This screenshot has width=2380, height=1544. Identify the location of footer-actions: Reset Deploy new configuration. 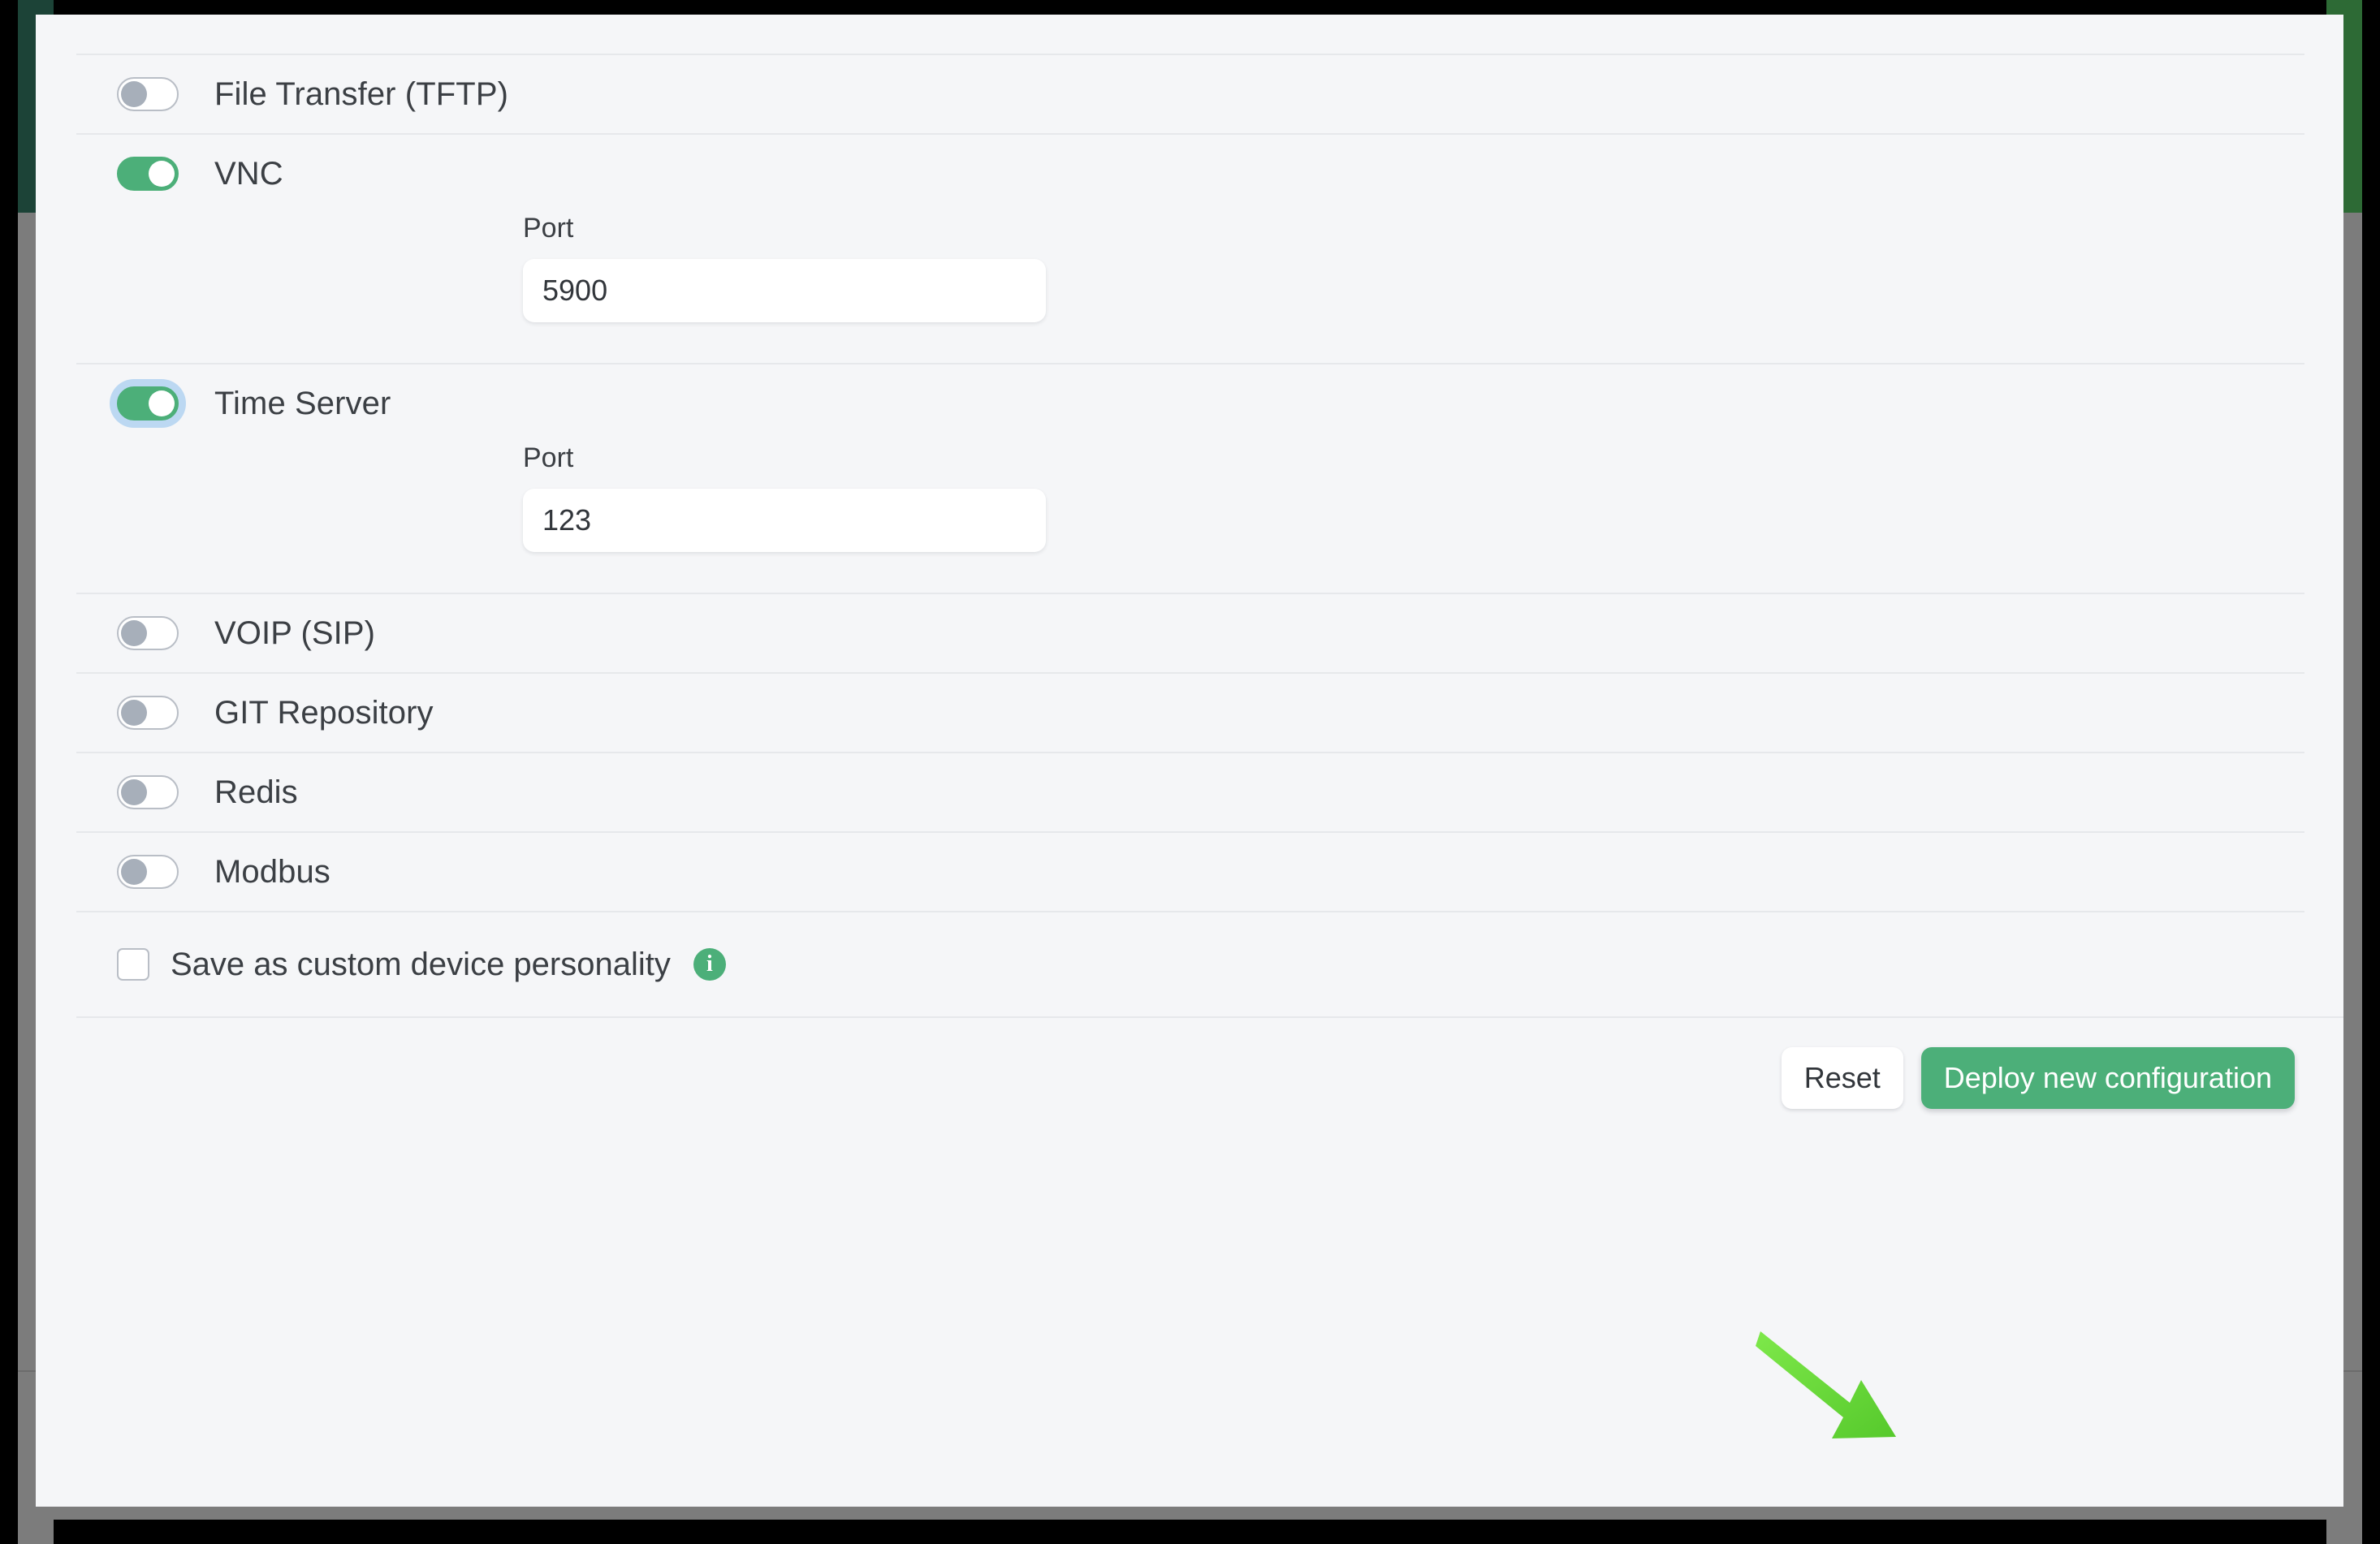
(1190, 1078).